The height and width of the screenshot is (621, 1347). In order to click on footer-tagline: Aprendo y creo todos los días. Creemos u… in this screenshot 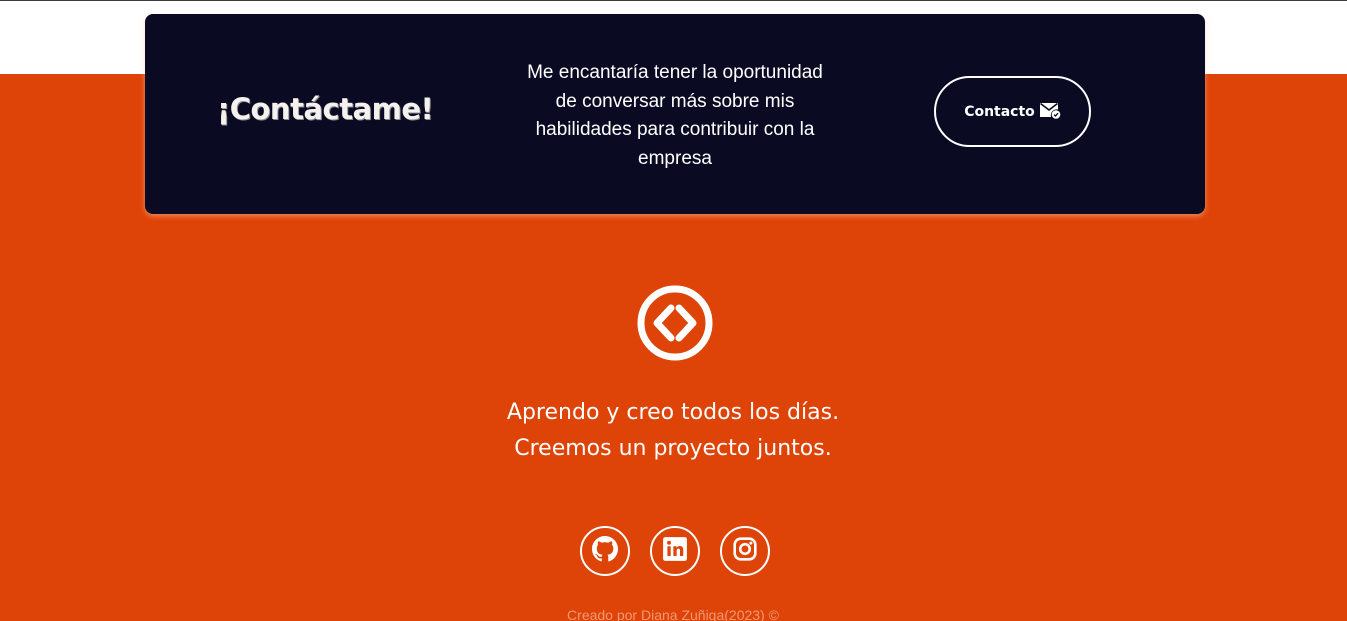, I will do `click(673, 431)`.